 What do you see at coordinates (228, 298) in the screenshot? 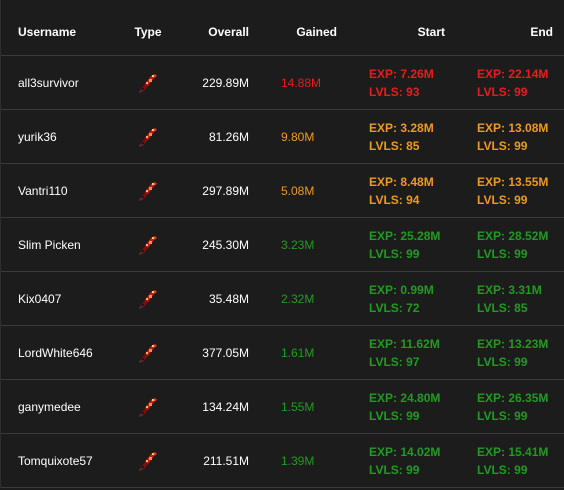
I see `overall-xp-cell: 35.48M` at bounding box center [228, 298].